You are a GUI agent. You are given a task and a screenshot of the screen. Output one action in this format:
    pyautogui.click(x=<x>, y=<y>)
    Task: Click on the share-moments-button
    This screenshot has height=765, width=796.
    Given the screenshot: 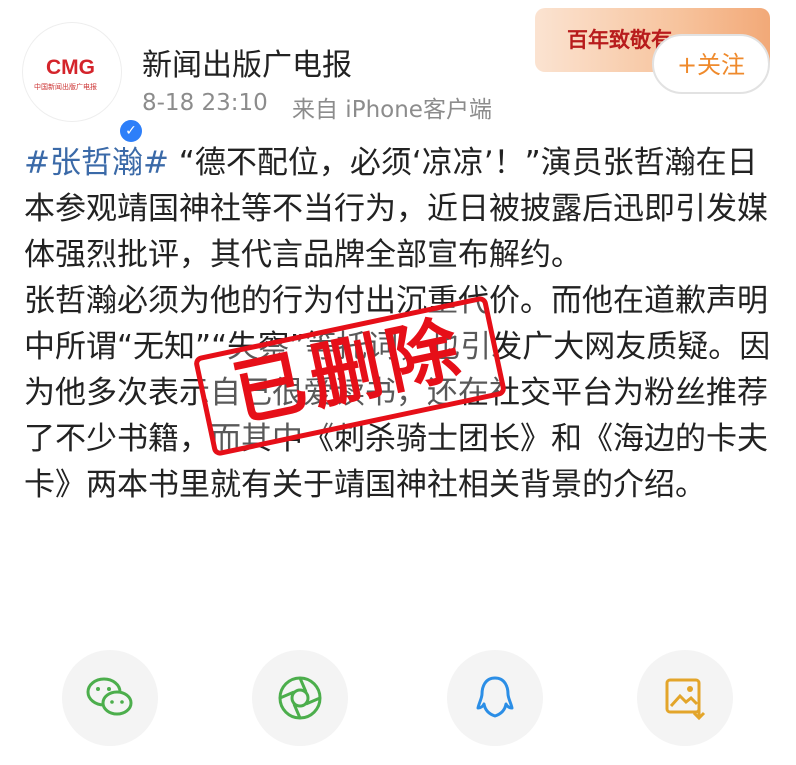 What is the action you would take?
    pyautogui.click(x=300, y=698)
    